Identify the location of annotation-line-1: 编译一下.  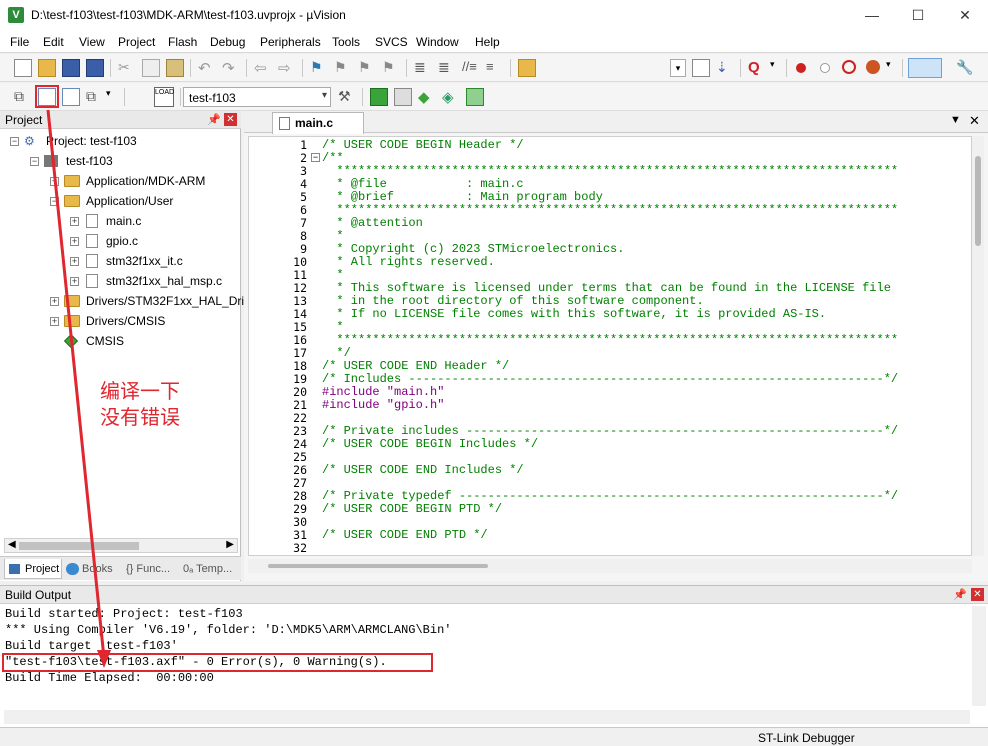
(140, 391).